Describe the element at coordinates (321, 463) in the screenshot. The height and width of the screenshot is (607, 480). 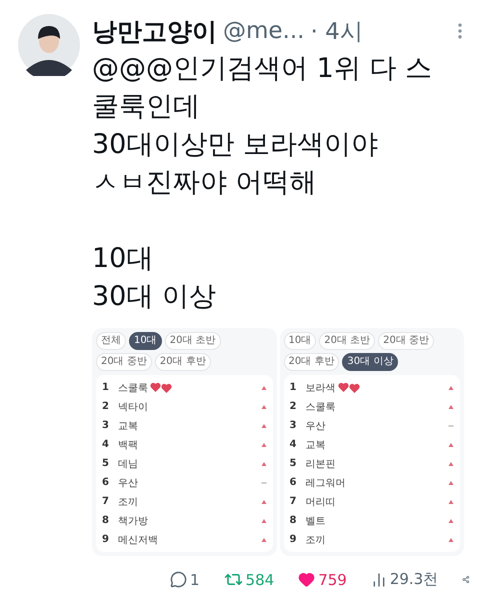
I see `search-term: 리본핀` at that location.